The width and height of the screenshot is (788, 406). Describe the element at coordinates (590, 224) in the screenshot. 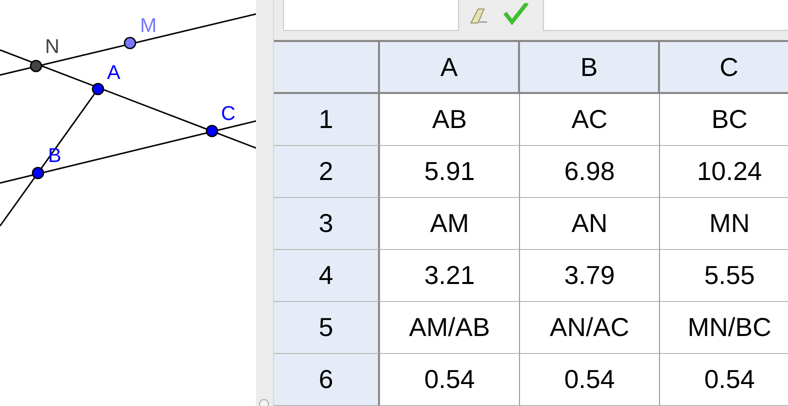

I see `table-cell: AN` at that location.